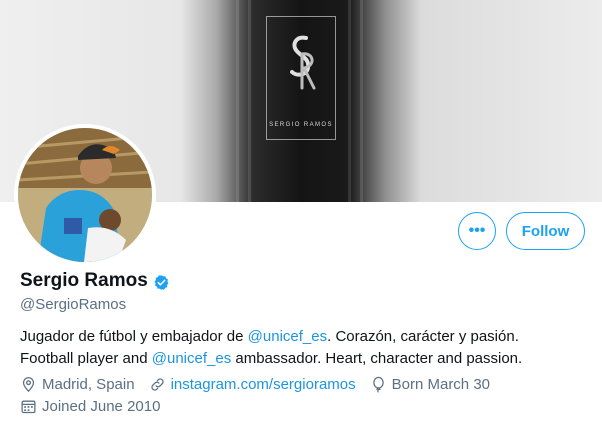 Image resolution: width=602 pixels, height=423 pixels. What do you see at coordinates (28, 406) in the screenshot?
I see `calendar-icon` at bounding box center [28, 406].